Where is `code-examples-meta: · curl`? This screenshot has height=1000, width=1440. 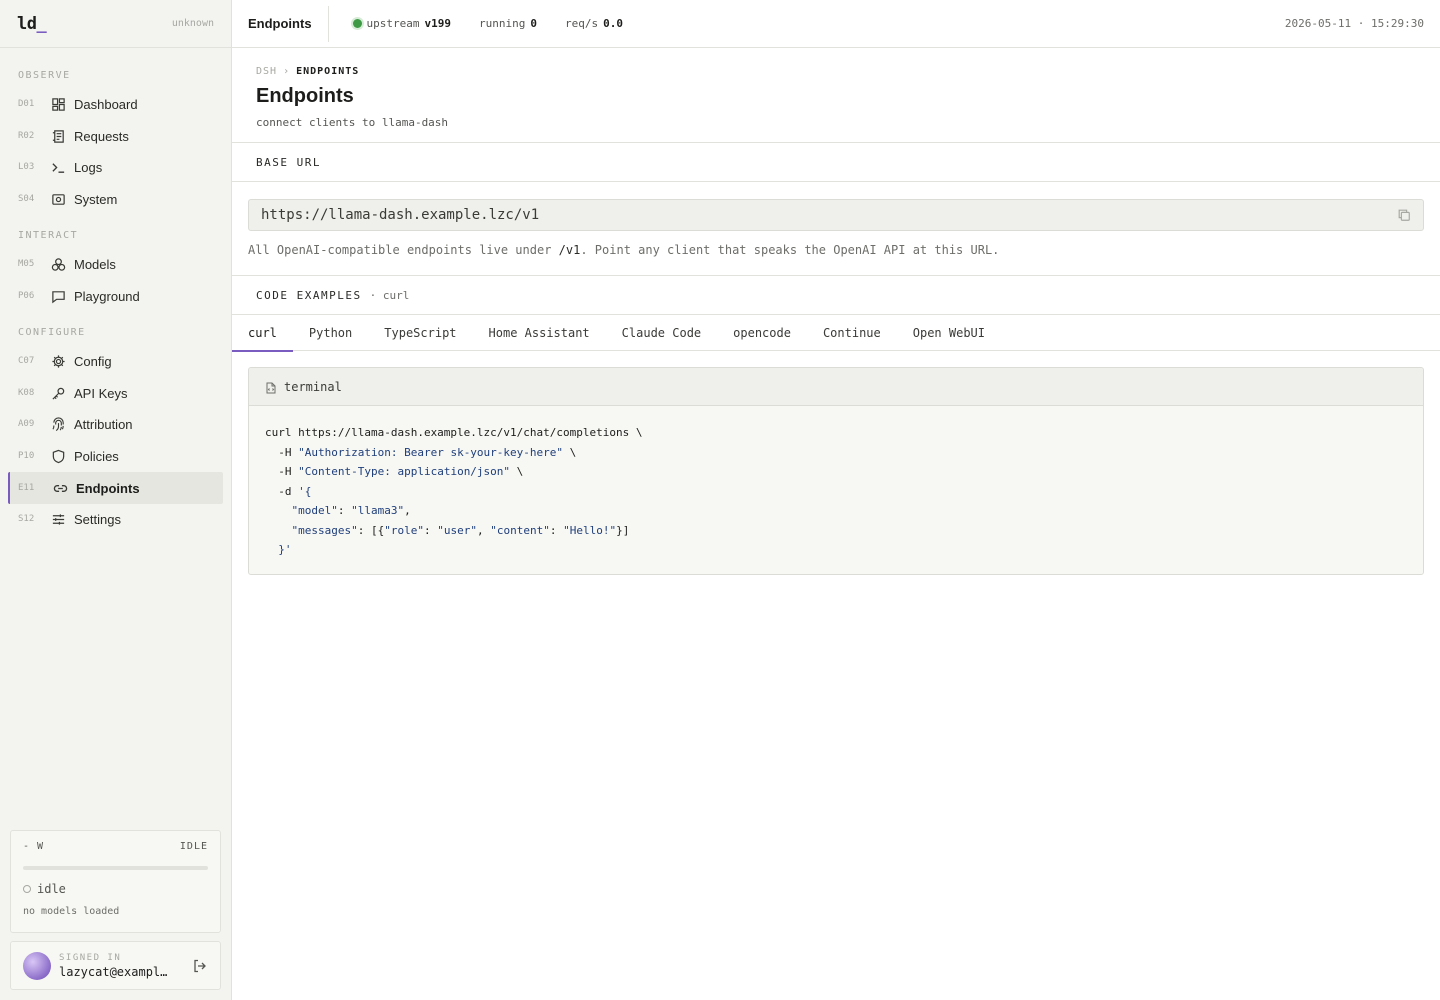
code-examples-meta: · curl is located at coordinates (389, 295).